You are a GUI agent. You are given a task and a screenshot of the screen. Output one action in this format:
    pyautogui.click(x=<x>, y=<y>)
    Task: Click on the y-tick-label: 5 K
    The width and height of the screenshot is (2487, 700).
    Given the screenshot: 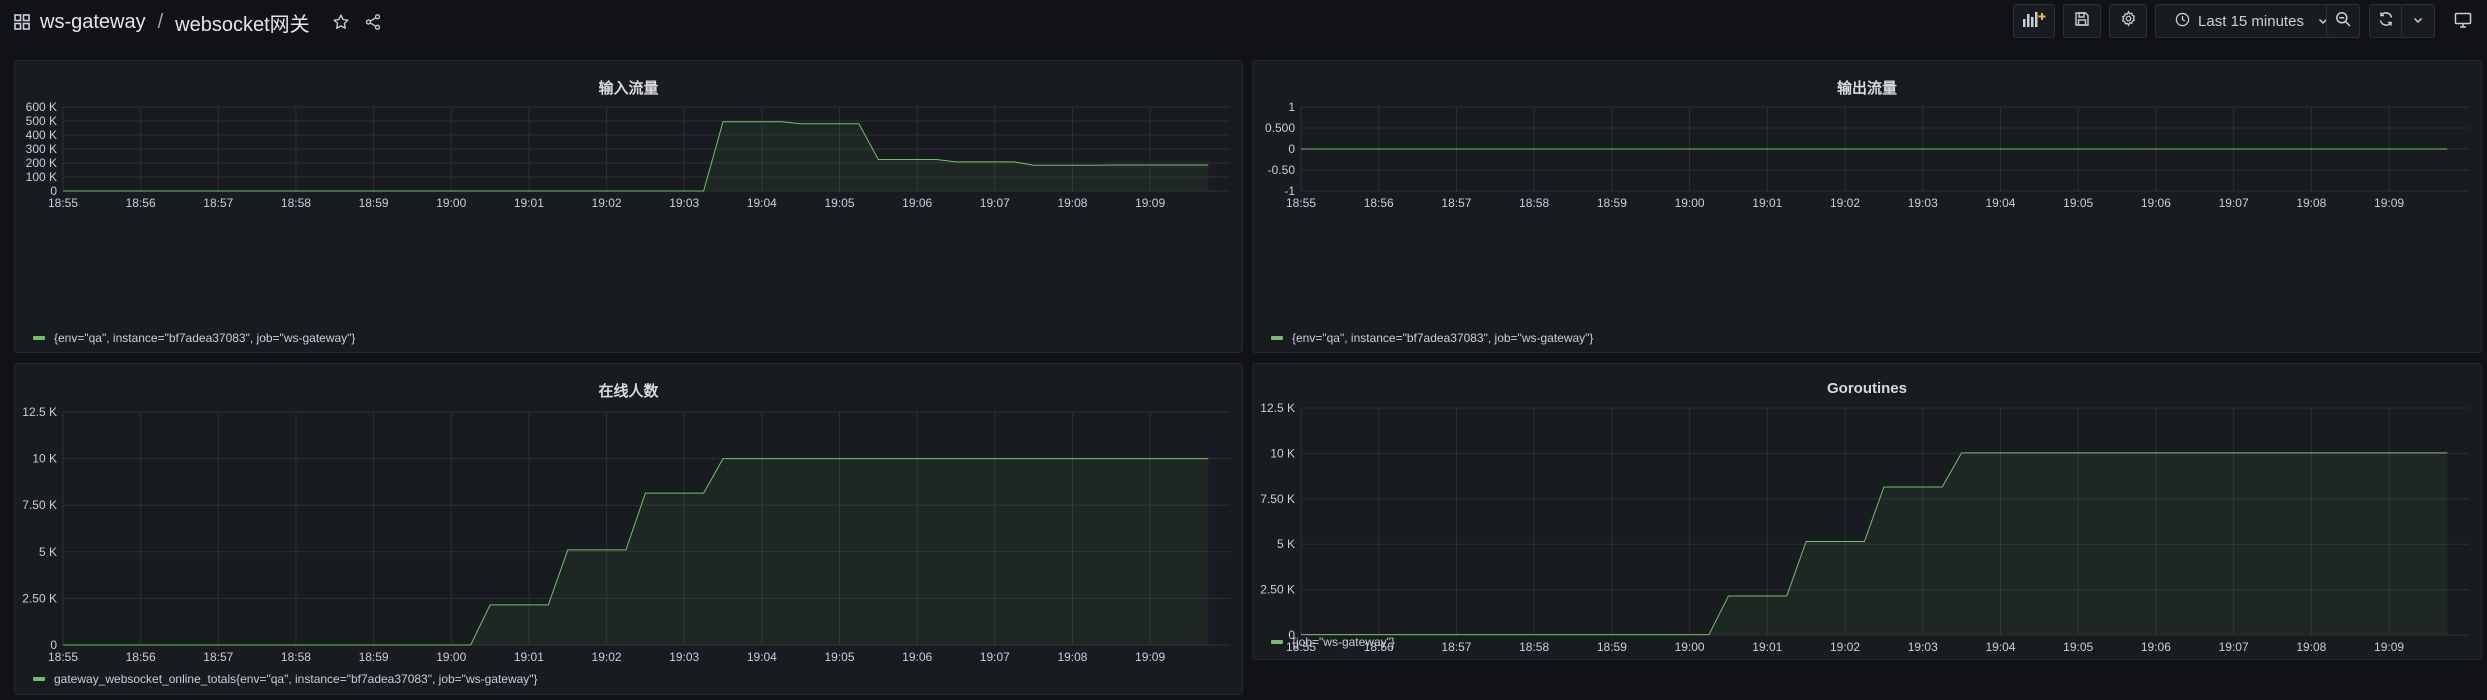 What is the action you would take?
    pyautogui.click(x=48, y=552)
    